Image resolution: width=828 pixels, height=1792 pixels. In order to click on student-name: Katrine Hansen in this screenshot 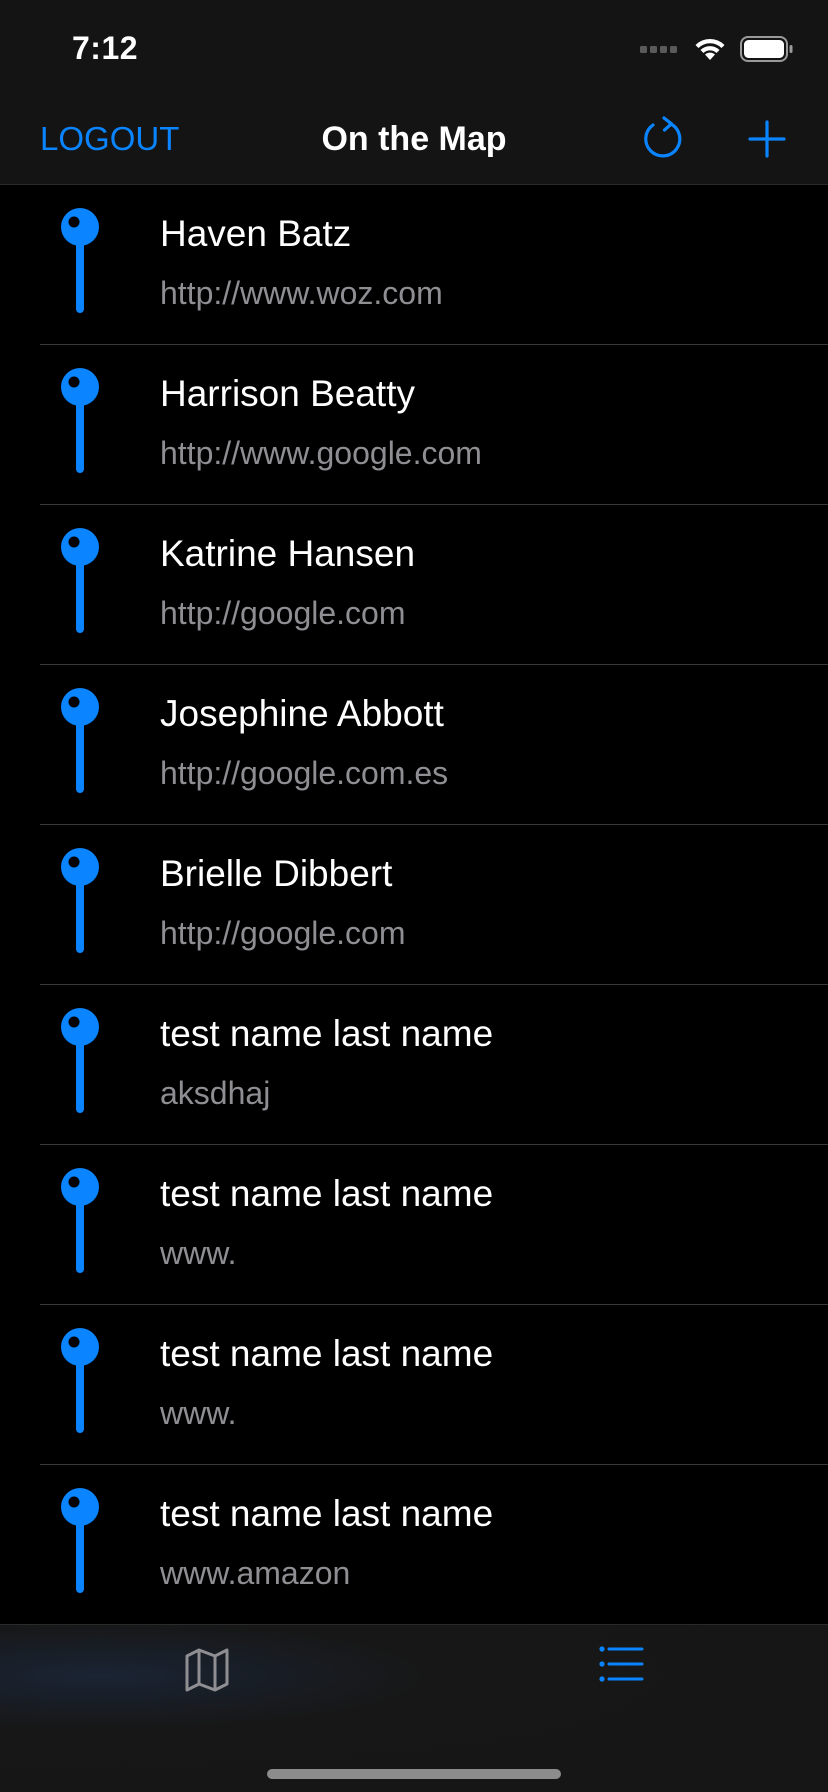, I will do `click(288, 553)`.